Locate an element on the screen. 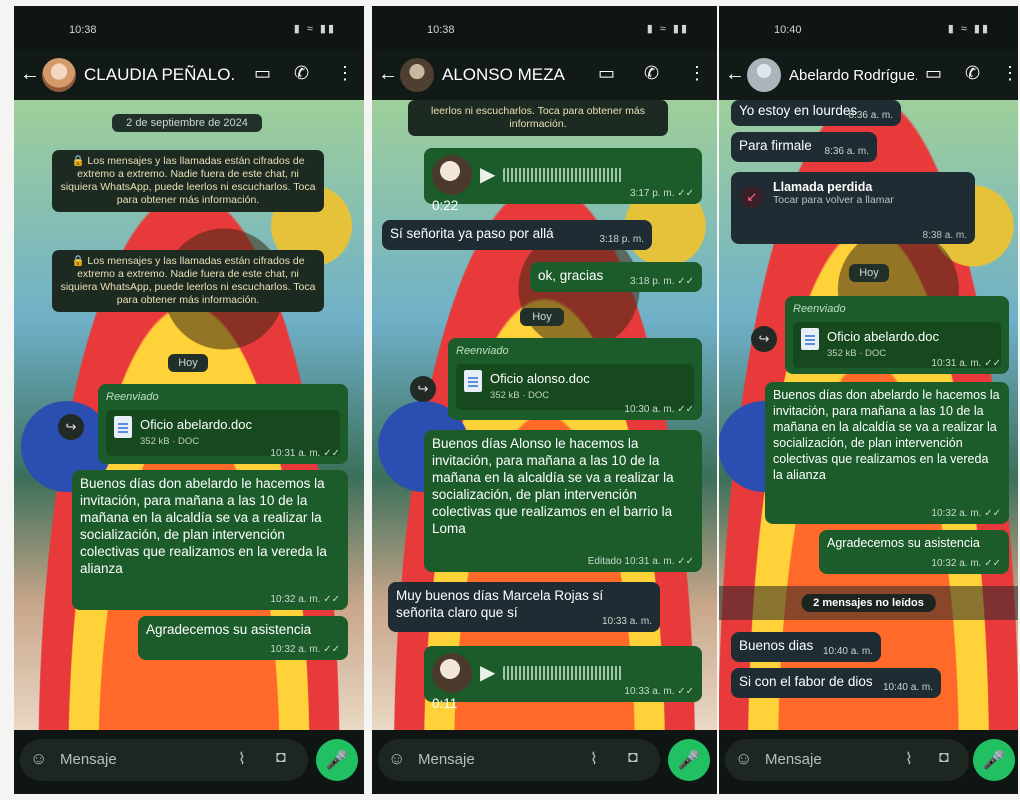 The width and height of the screenshot is (1020, 800). audio-message: ▶ 0:22 3:17 p. m. ✓✓ is located at coordinates (563, 180).